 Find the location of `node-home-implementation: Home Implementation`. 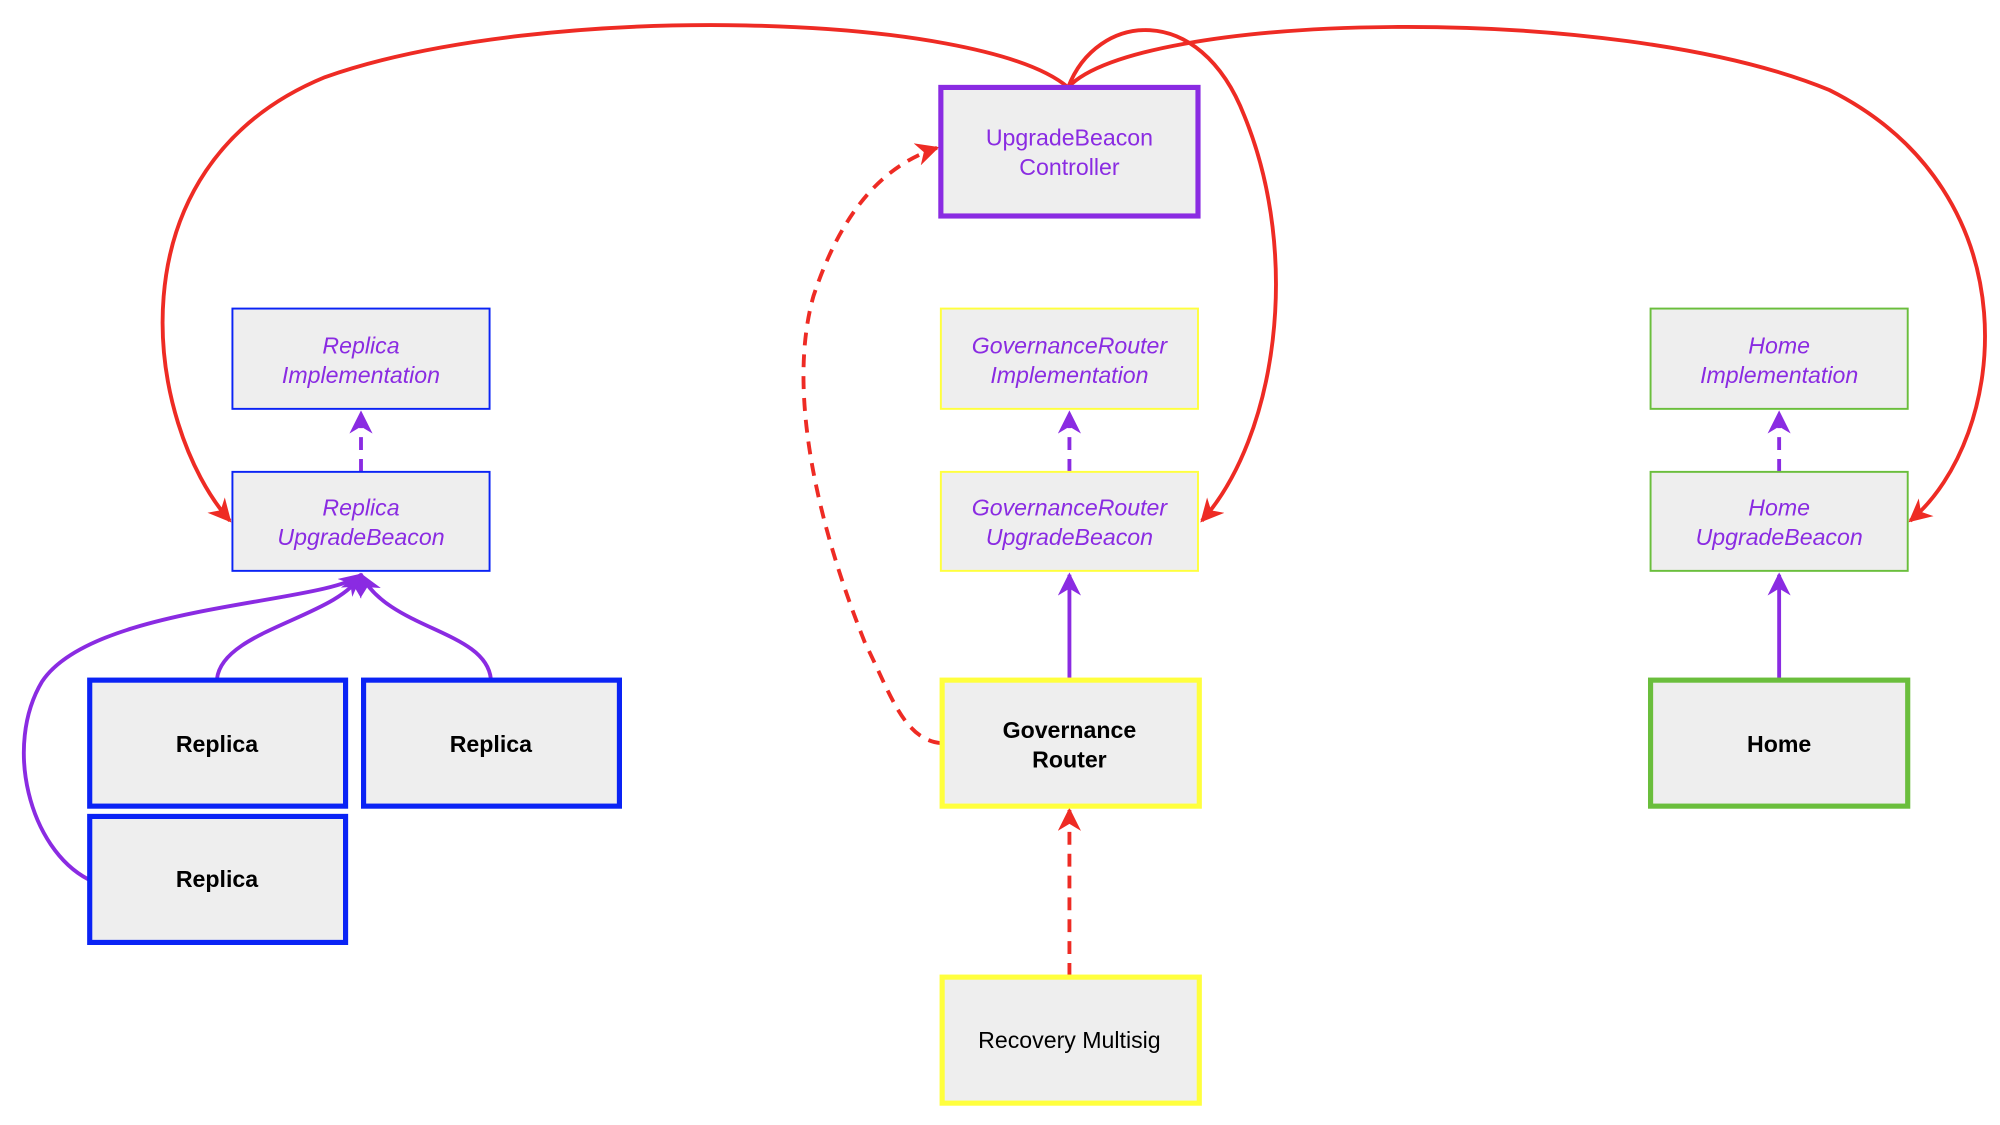

node-home-implementation: Home Implementation is located at coordinates (1779, 358).